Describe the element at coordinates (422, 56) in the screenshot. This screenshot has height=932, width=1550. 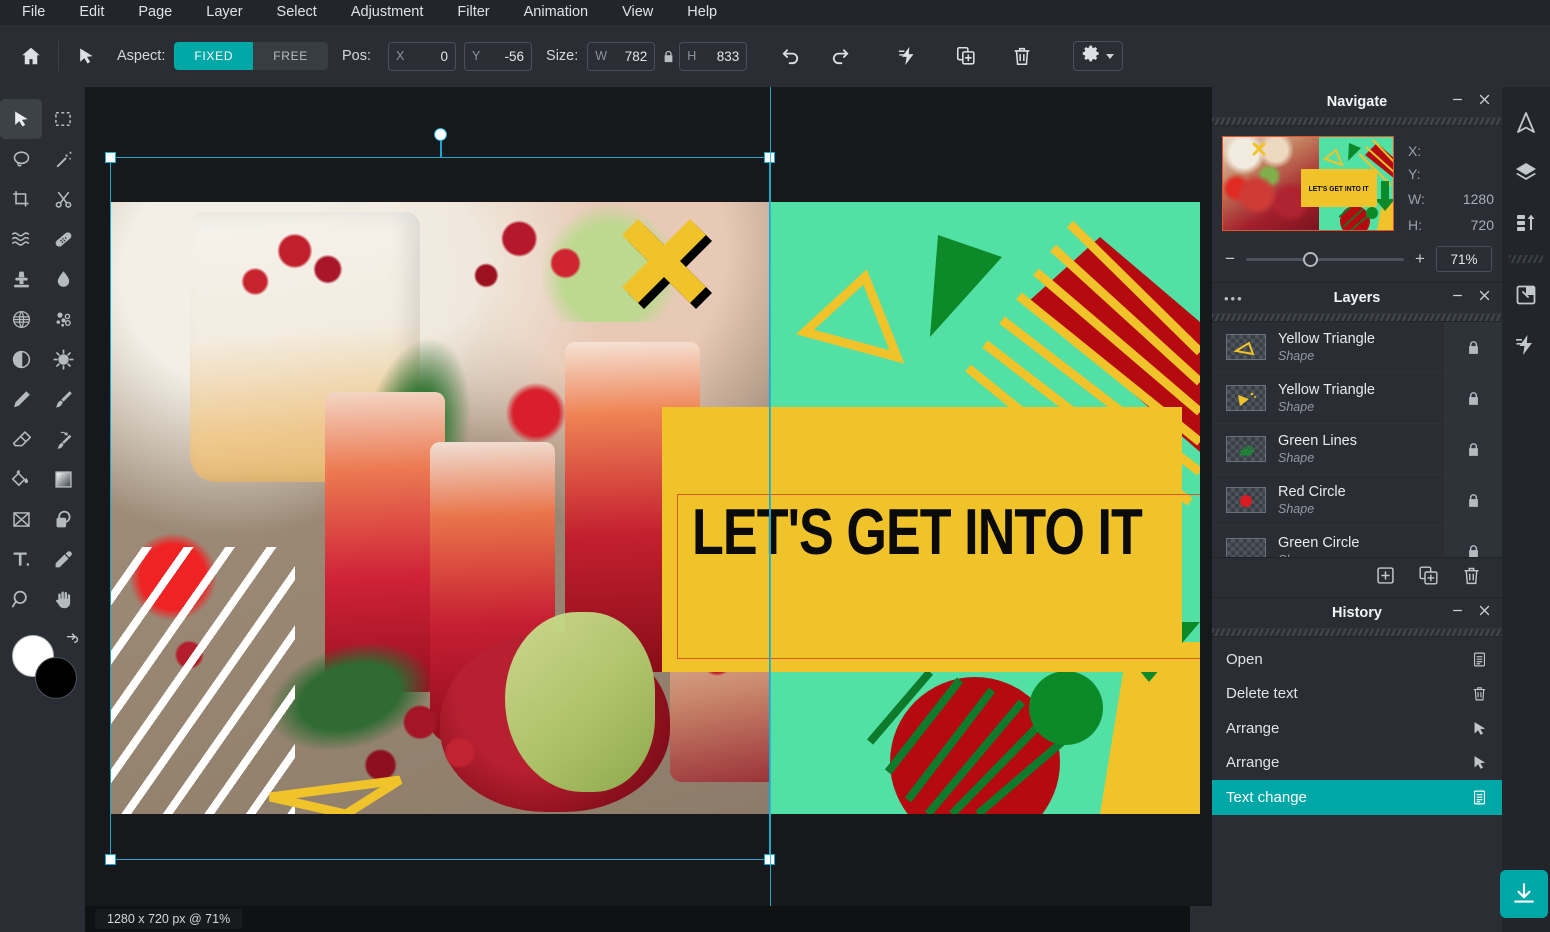
I see `position-x-input: X 0` at that location.